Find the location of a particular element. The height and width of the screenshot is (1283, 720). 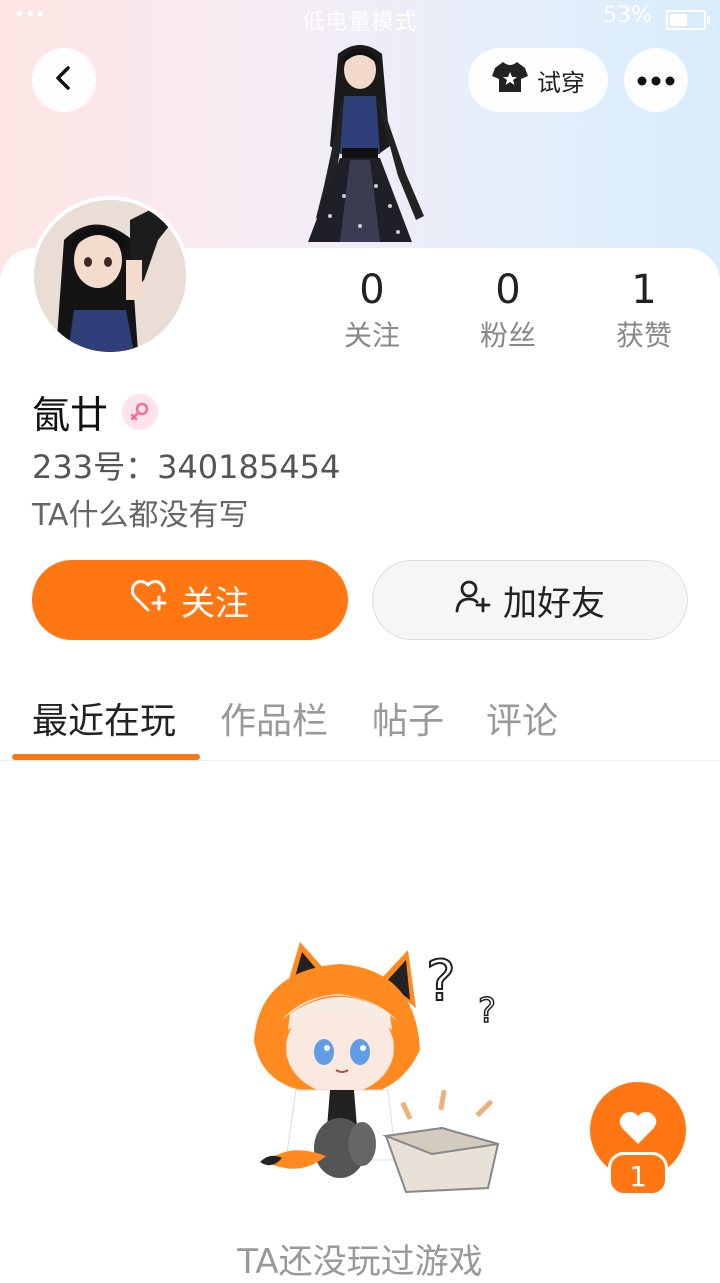

stat-followers: 0 粉丝 is located at coordinates (508, 310).